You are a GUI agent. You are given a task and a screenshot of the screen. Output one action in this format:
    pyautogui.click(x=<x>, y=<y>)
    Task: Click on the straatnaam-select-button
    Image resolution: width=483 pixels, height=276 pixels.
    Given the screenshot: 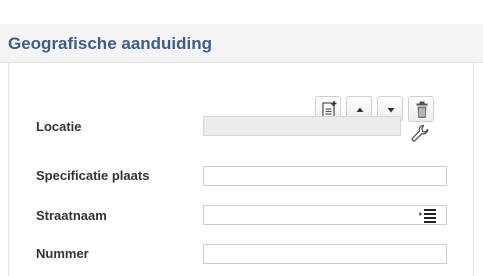 What is the action you would take?
    pyautogui.click(x=429, y=216)
    